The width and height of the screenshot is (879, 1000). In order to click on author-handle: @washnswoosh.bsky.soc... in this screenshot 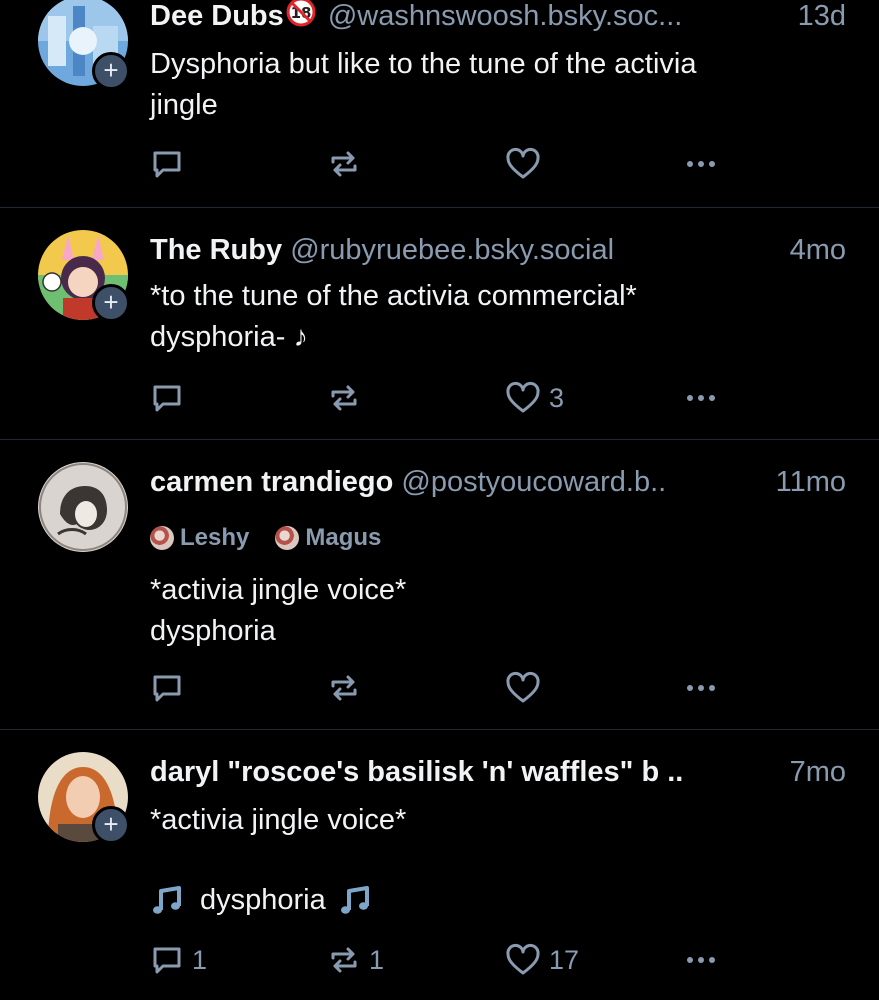, I will do `click(505, 16)`.